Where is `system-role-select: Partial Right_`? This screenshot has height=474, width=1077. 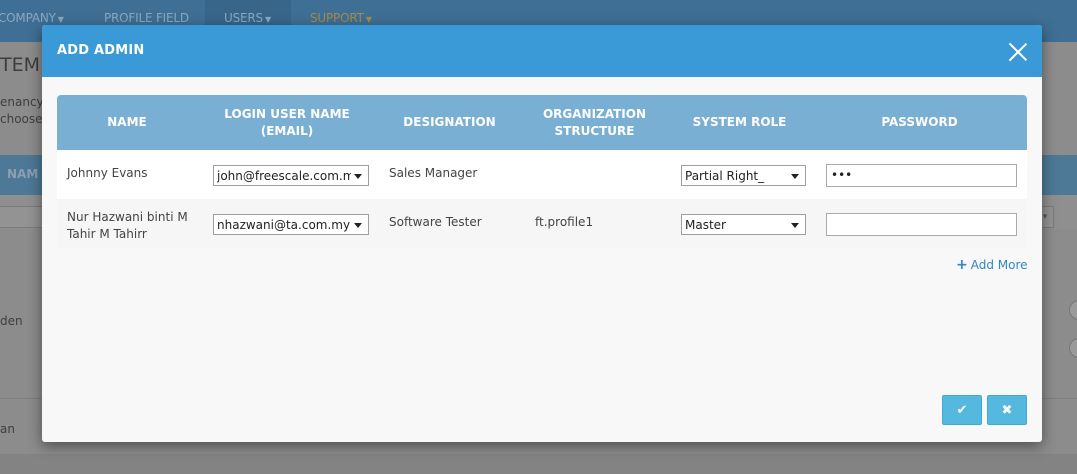
system-role-select: Partial Right_ is located at coordinates (743, 175).